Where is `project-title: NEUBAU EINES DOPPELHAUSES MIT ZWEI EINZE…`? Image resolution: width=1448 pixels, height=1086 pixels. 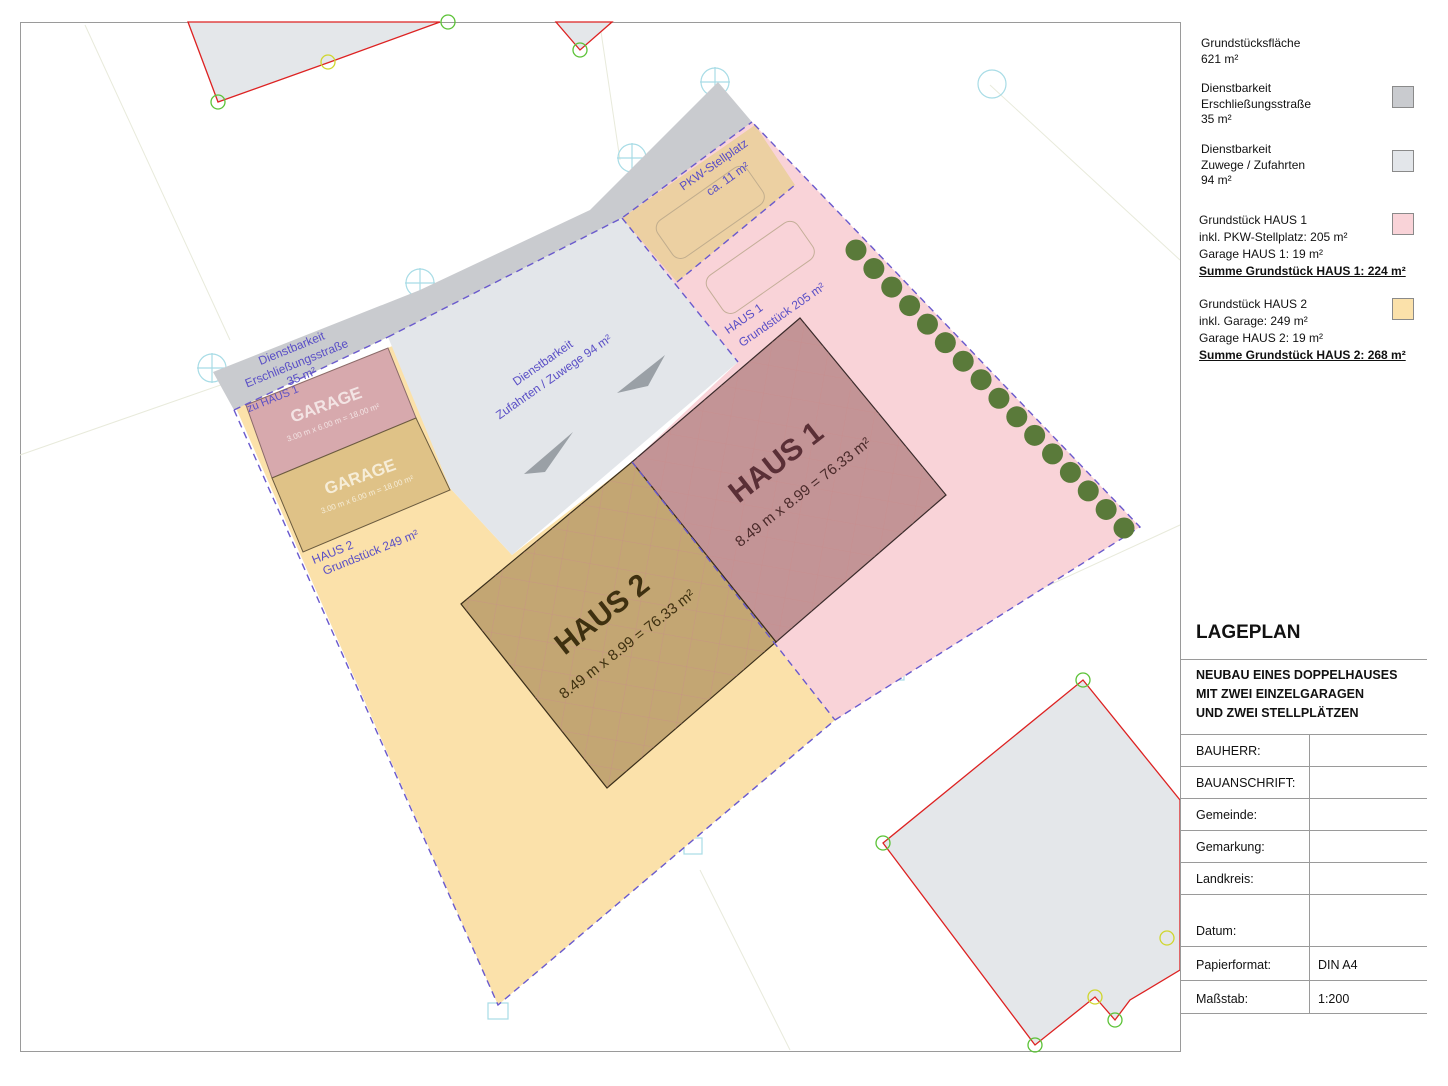 project-title: NEUBAU EINES DOPPELHAUSES MIT ZWEI EINZE… is located at coordinates (1304, 696).